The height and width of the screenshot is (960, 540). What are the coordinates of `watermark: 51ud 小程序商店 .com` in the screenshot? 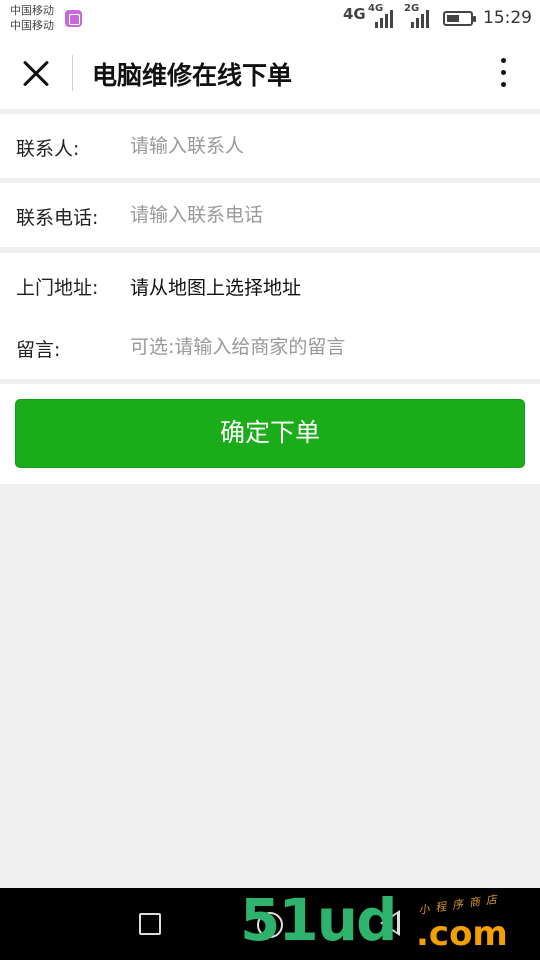 It's located at (390, 923).